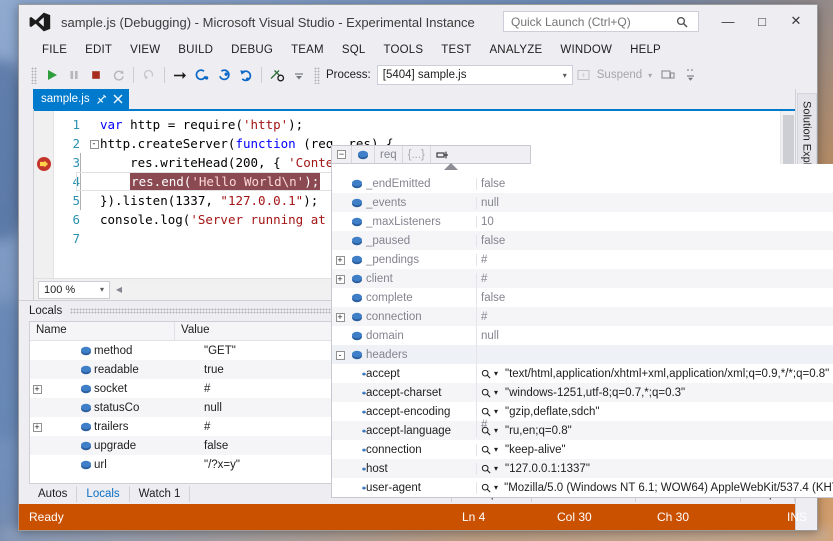 This screenshot has width=833, height=541. What do you see at coordinates (456, 50) in the screenshot?
I see `menu-item-test: TEST` at bounding box center [456, 50].